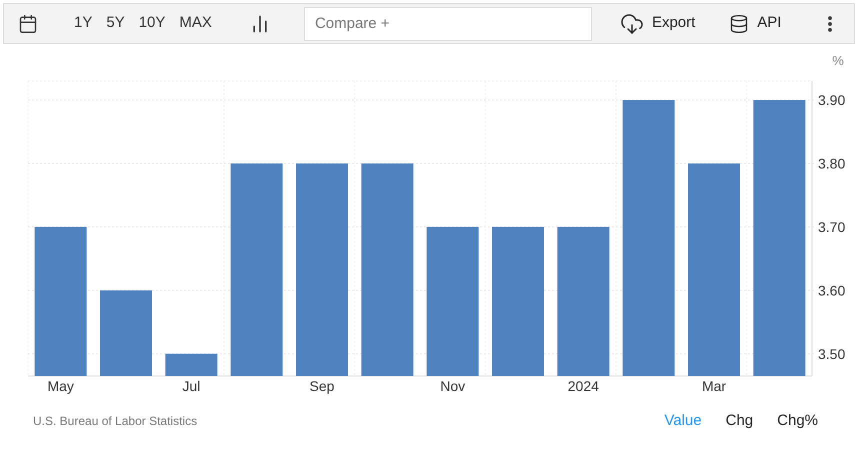 This screenshot has width=858, height=452. Describe the element at coordinates (714, 386) in the screenshot. I see `x-tick-label: Mar` at that location.